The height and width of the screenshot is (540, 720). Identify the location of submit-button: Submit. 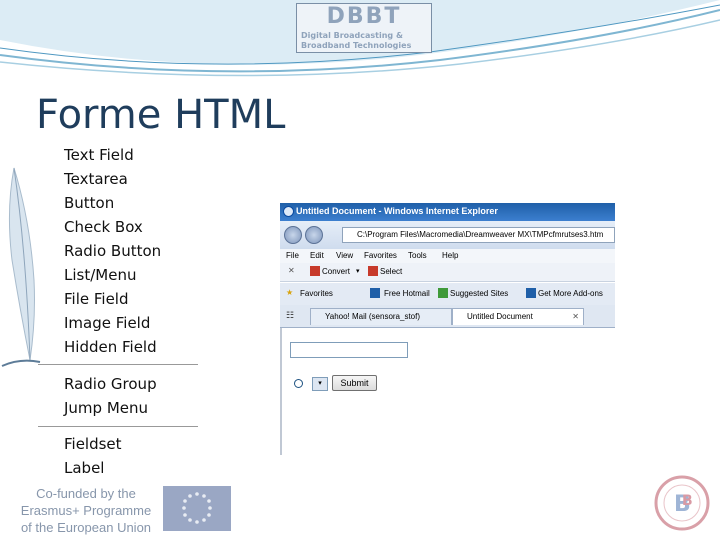
(354, 383).